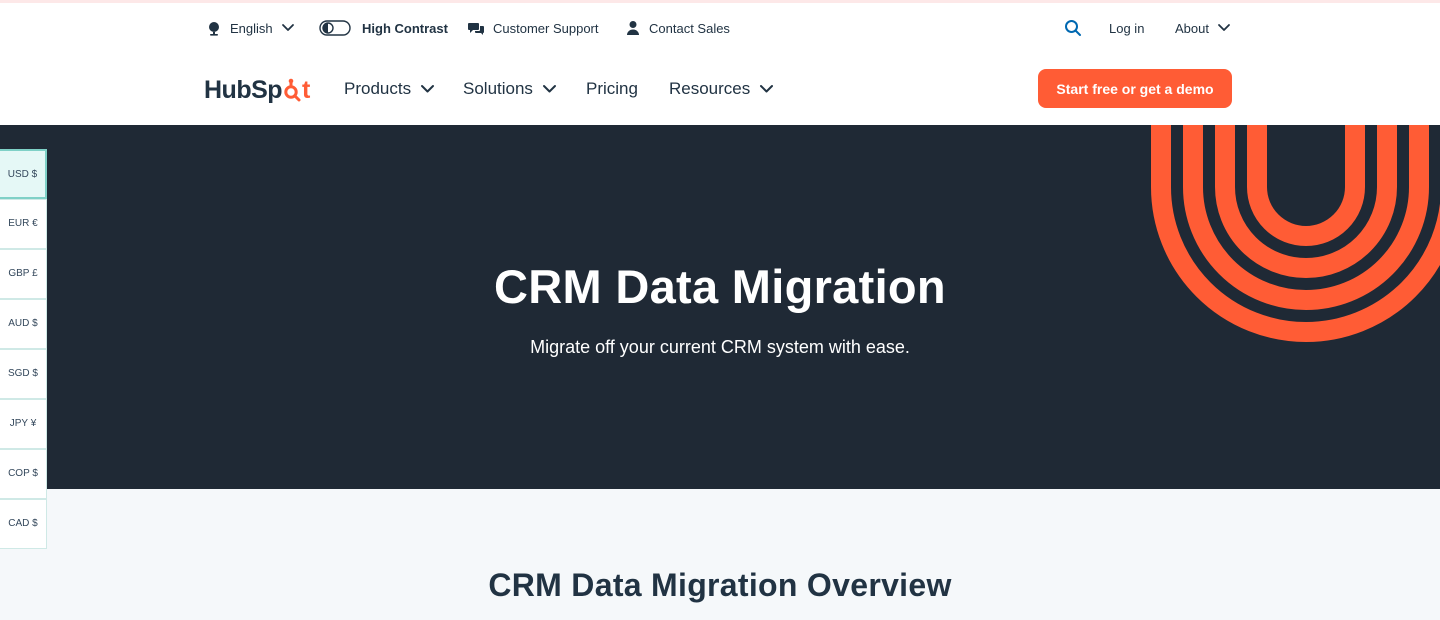 The image size is (1440, 620). I want to click on currency-option-usd: USD $, so click(23, 174).